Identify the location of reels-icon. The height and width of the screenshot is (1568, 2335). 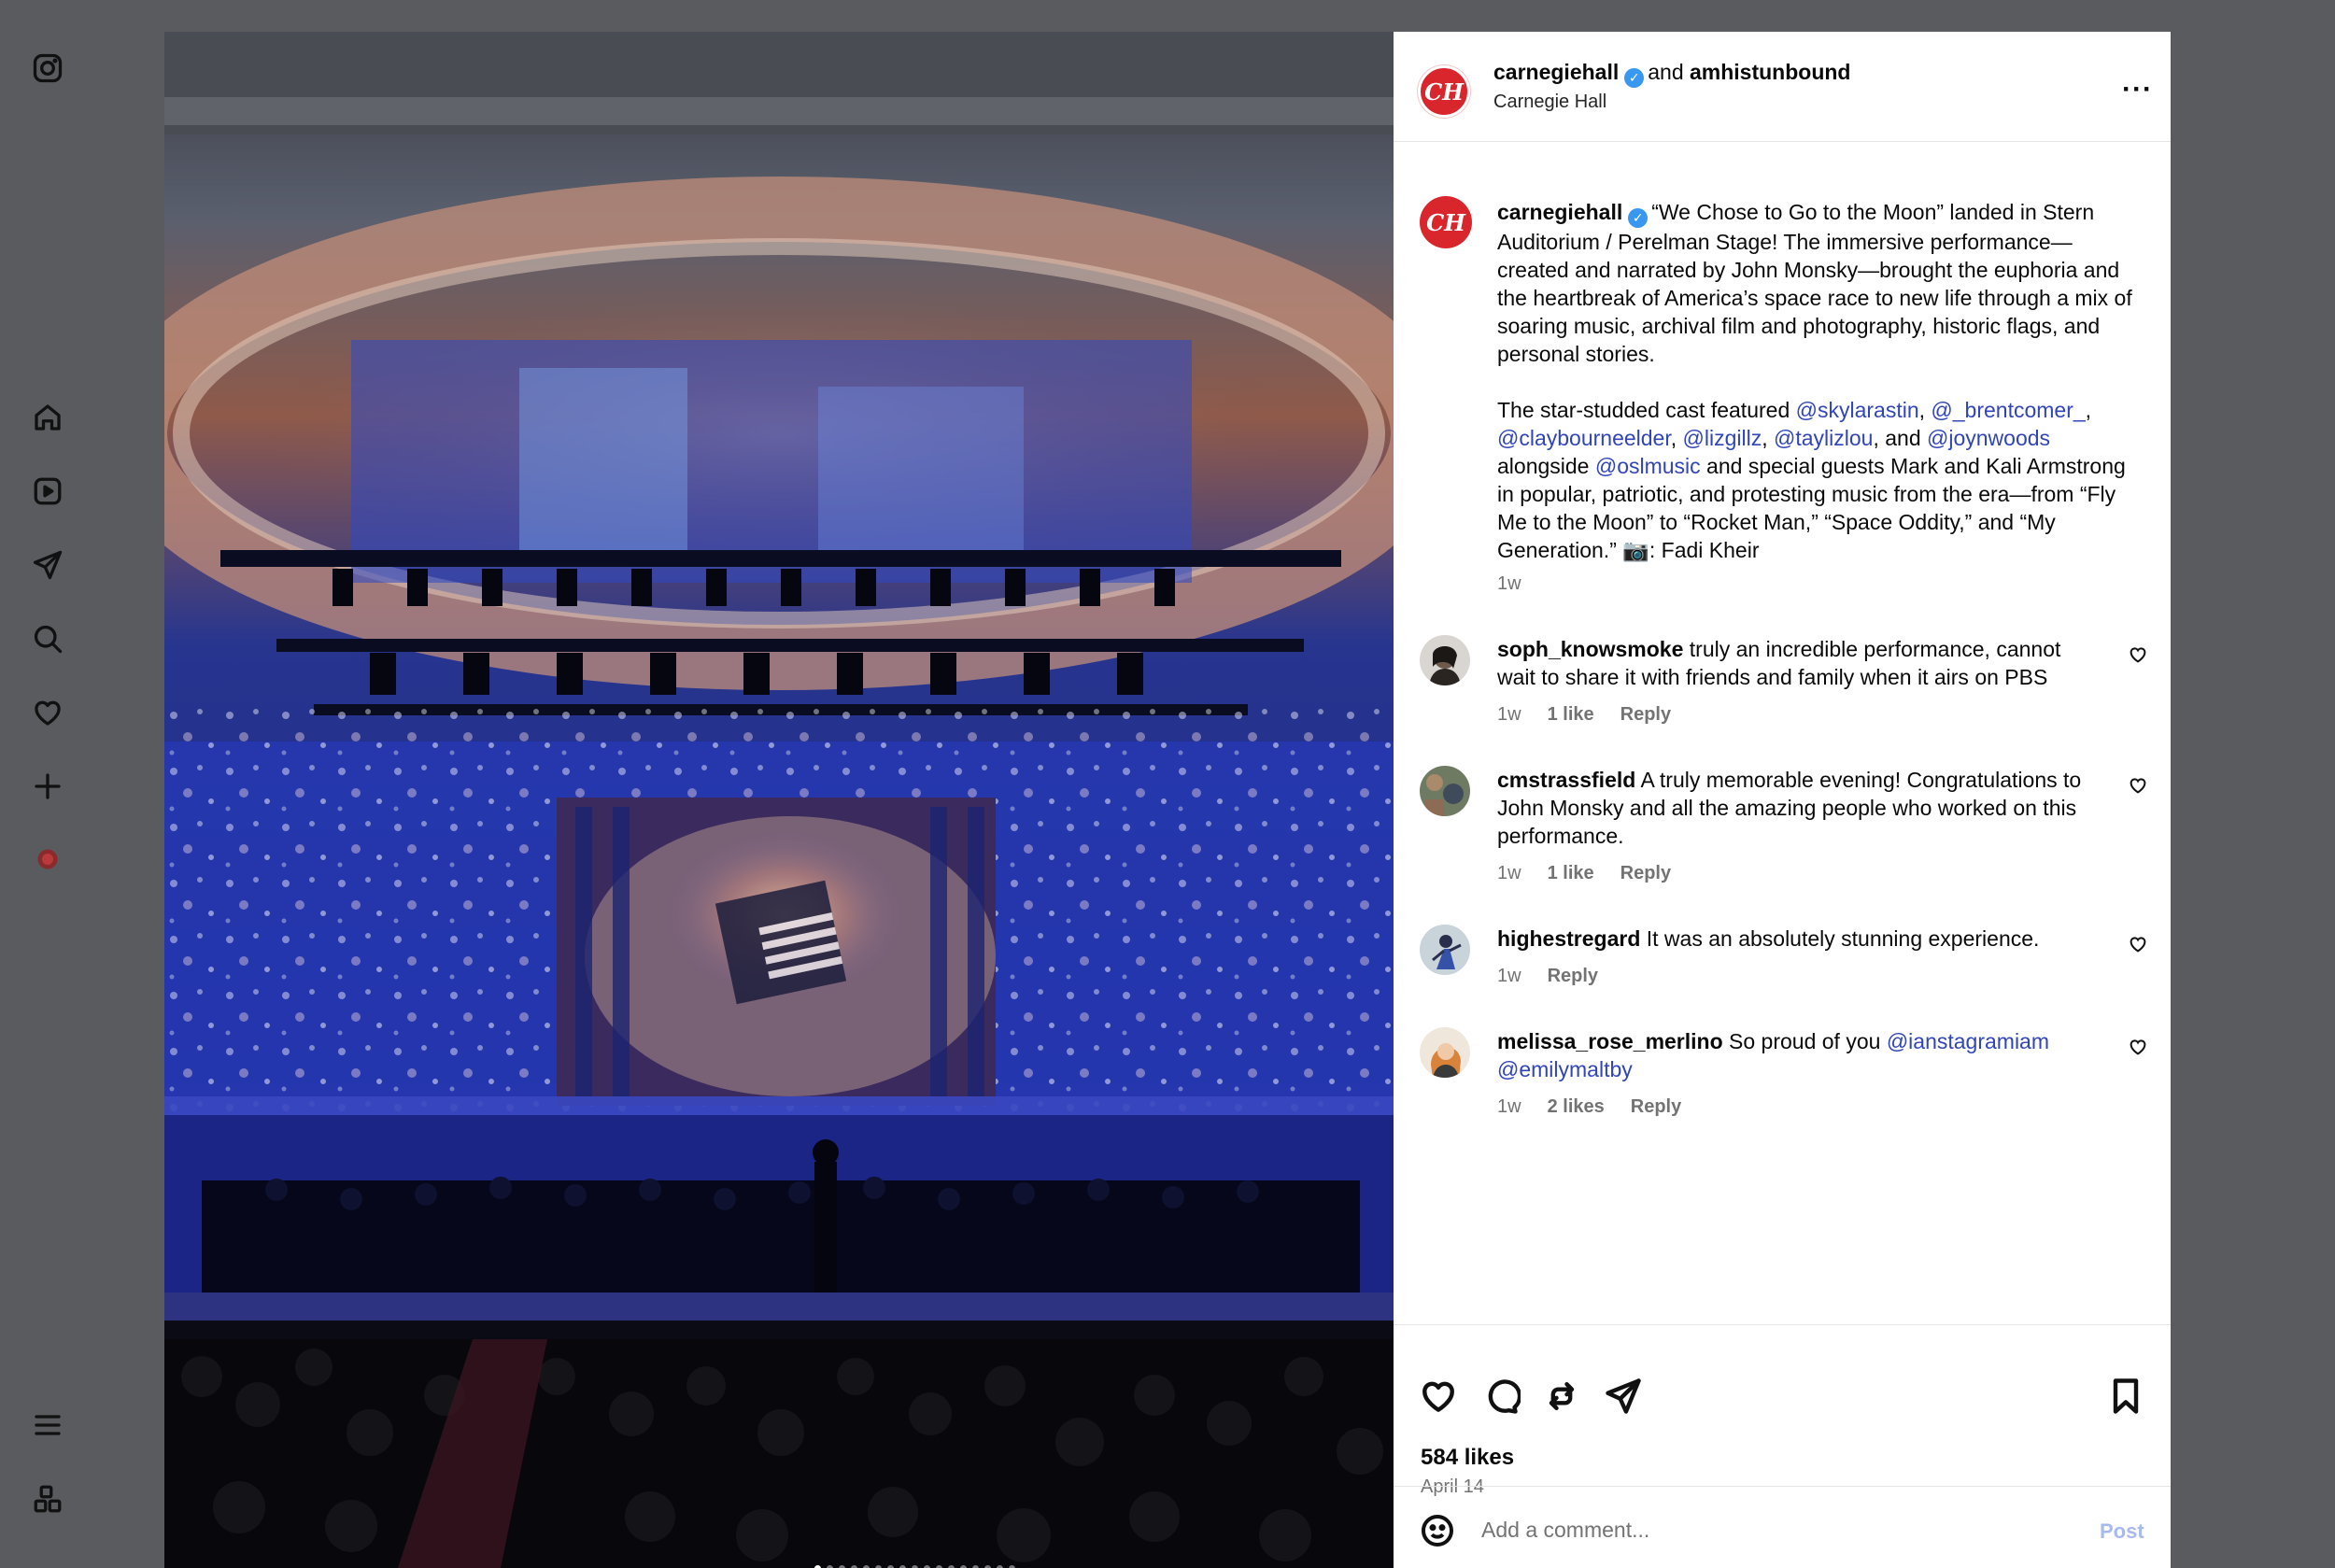
(48, 491).